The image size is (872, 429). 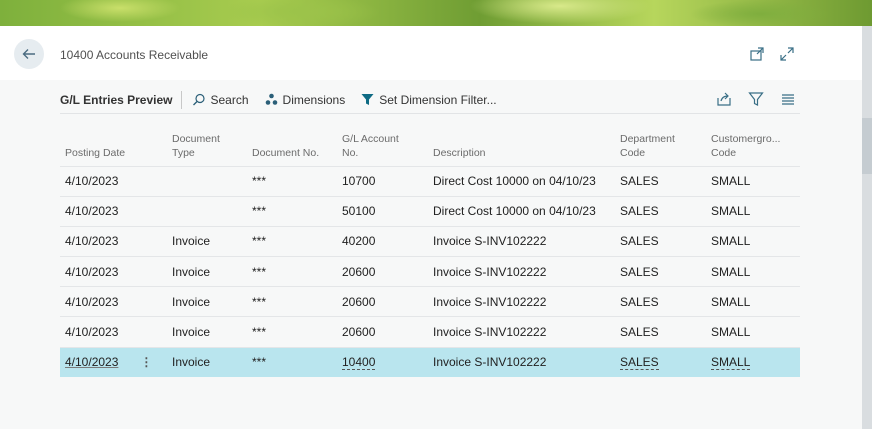 I want to click on arrow-left-icon, so click(x=28, y=54).